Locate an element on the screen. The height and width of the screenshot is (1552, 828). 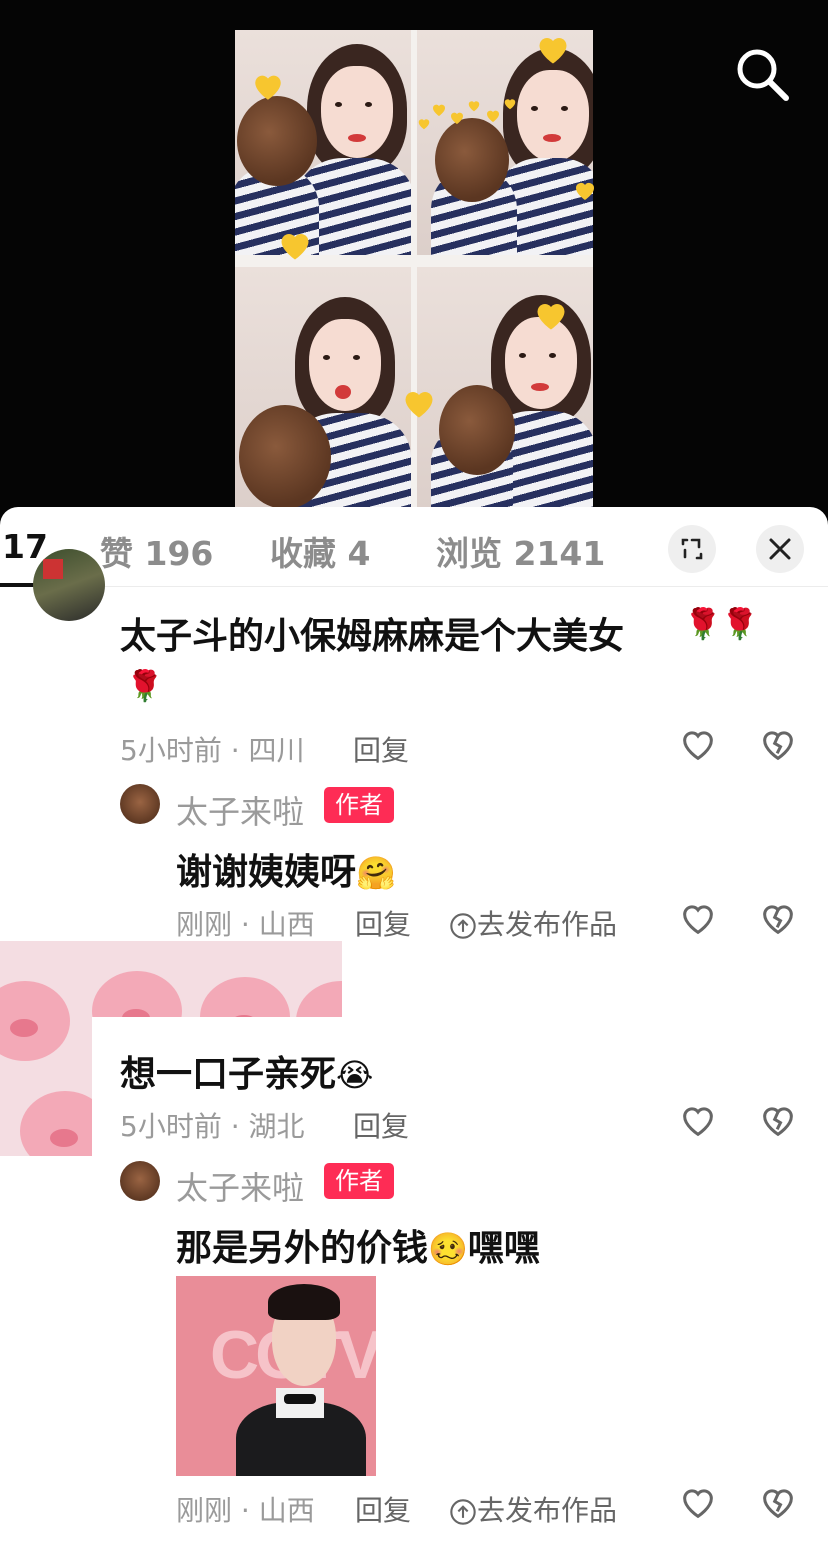
comment-text: 想一口子亲死😭 is located at coordinates (246, 1071).